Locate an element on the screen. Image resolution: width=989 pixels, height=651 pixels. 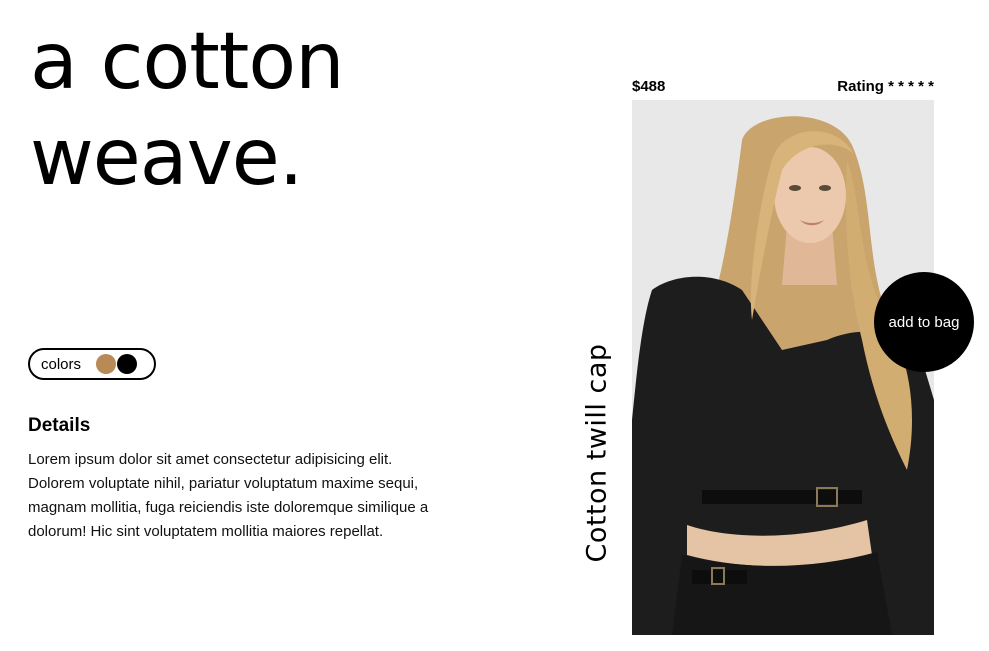
colors-selector: colors is located at coordinates (92, 364).